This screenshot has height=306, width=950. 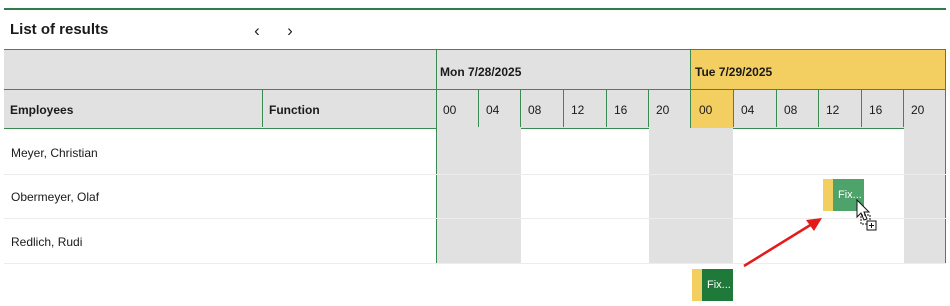 I want to click on employees-header-label: Employees, so click(x=42, y=110).